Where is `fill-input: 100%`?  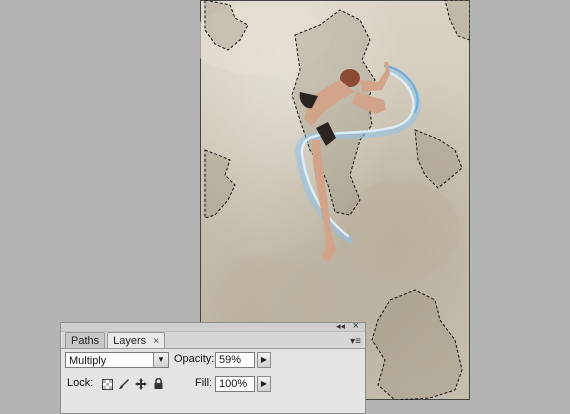 fill-input: 100% is located at coordinates (235, 384).